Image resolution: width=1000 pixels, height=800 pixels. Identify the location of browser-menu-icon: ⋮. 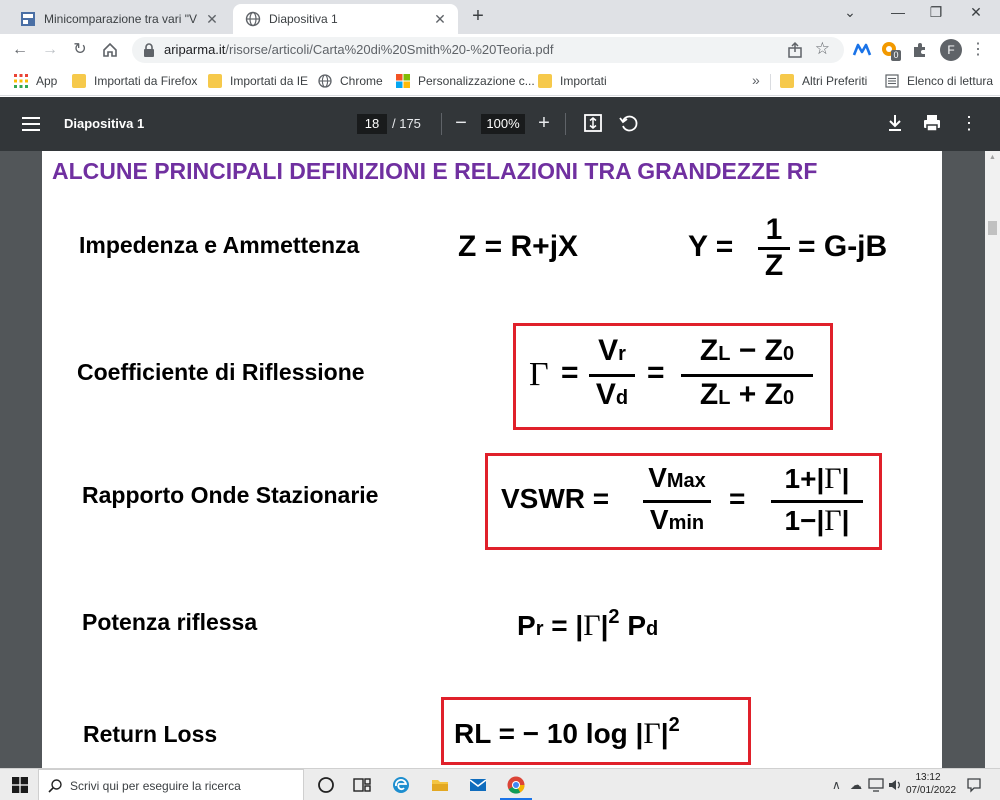
(978, 50).